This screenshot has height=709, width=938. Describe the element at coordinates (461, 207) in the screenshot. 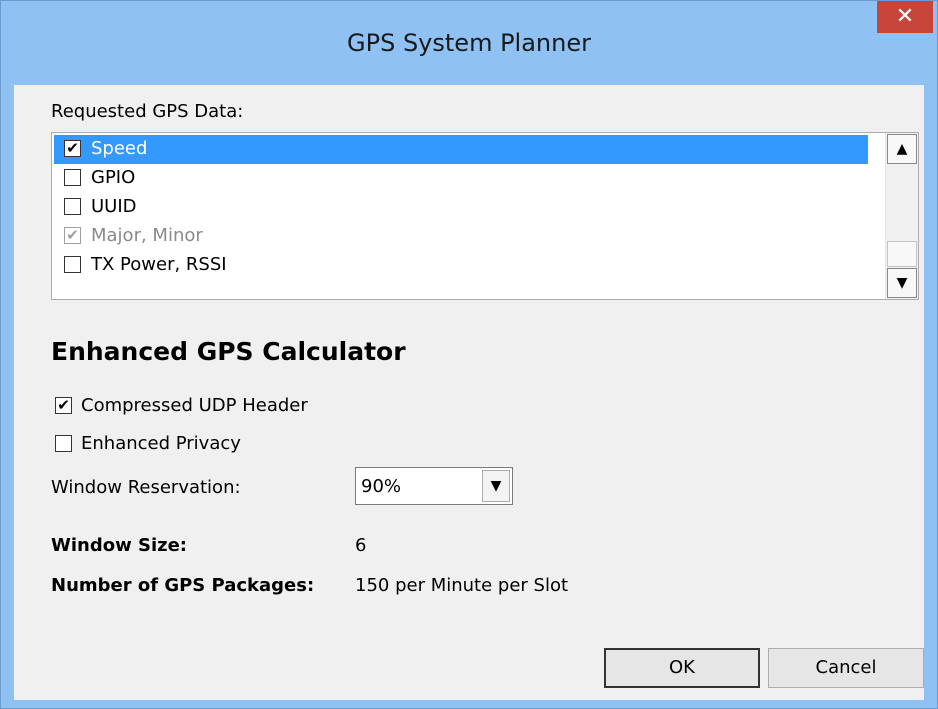

I see `list-item-uuid: UUID` at that location.